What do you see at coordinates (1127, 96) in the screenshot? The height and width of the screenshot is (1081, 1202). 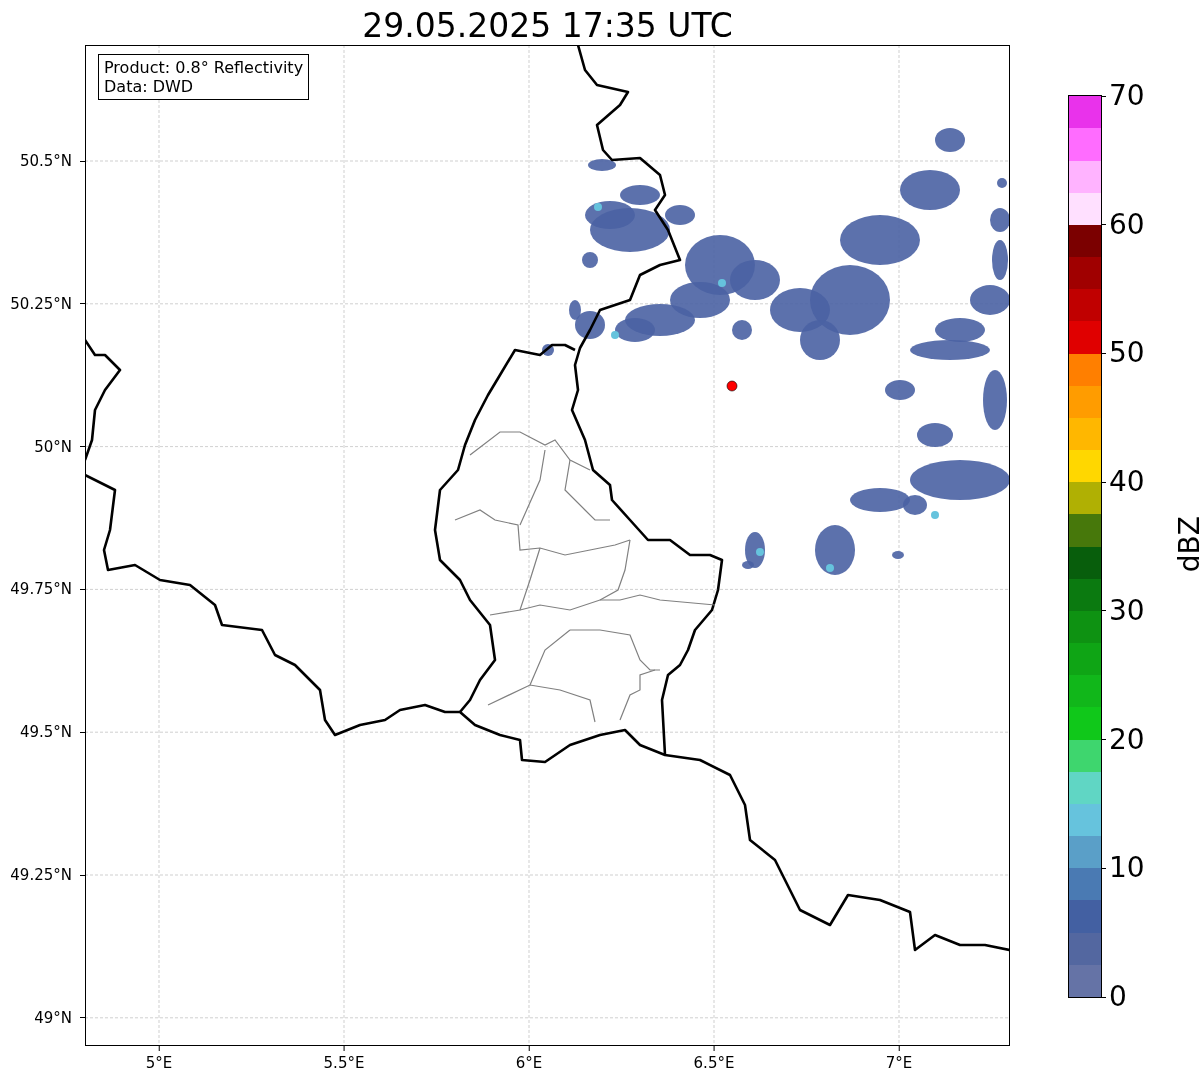 I see `colorbar-tick-label: 70` at bounding box center [1127, 96].